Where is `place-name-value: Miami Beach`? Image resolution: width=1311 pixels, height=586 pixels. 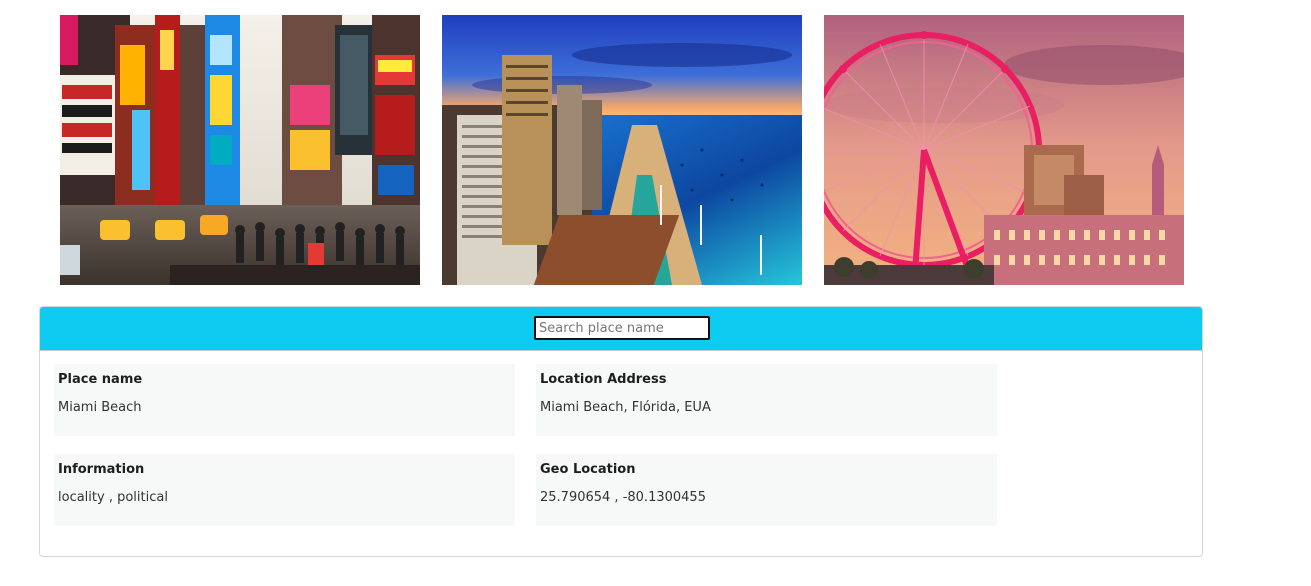 place-name-value: Miami Beach is located at coordinates (100, 407).